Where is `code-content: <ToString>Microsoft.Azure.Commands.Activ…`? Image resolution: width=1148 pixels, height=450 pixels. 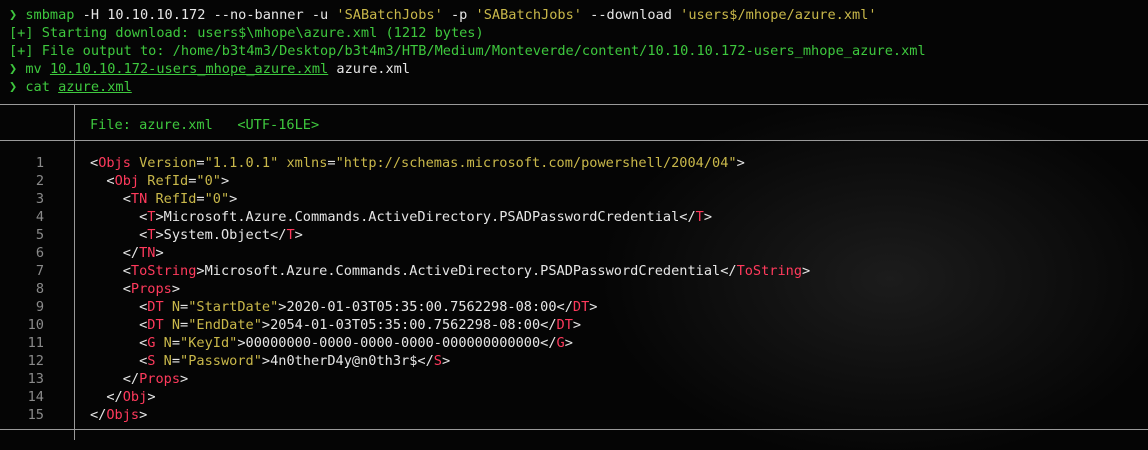
code-content: <ToString>Microsoft.Azure.Commands.Activ… is located at coordinates (450, 271).